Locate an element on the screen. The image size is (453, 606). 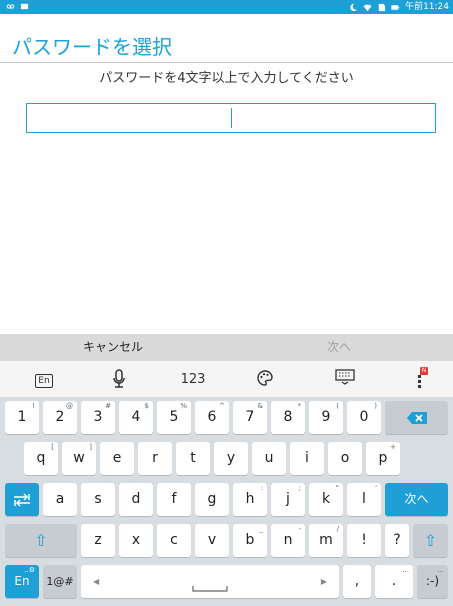
shift-right-key: ⇧ is located at coordinates (430, 540).